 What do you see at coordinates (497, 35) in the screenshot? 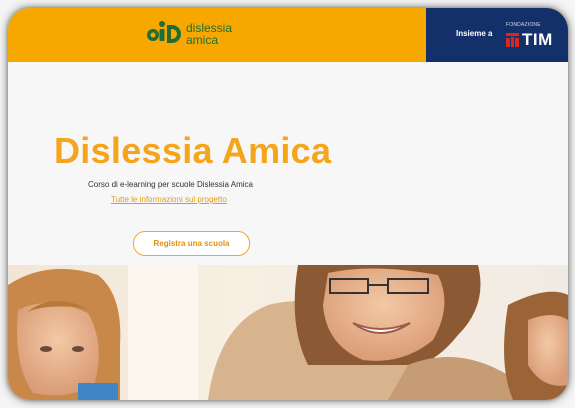
I see `fondazione-tim-partner: Insieme a FONDAZIONE TIM` at bounding box center [497, 35].